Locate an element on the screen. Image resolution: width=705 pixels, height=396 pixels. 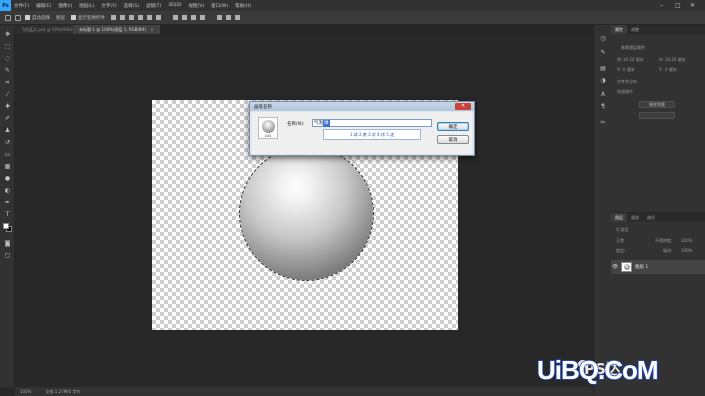
brush-name-input: 气泡球 is located at coordinates (372, 123).